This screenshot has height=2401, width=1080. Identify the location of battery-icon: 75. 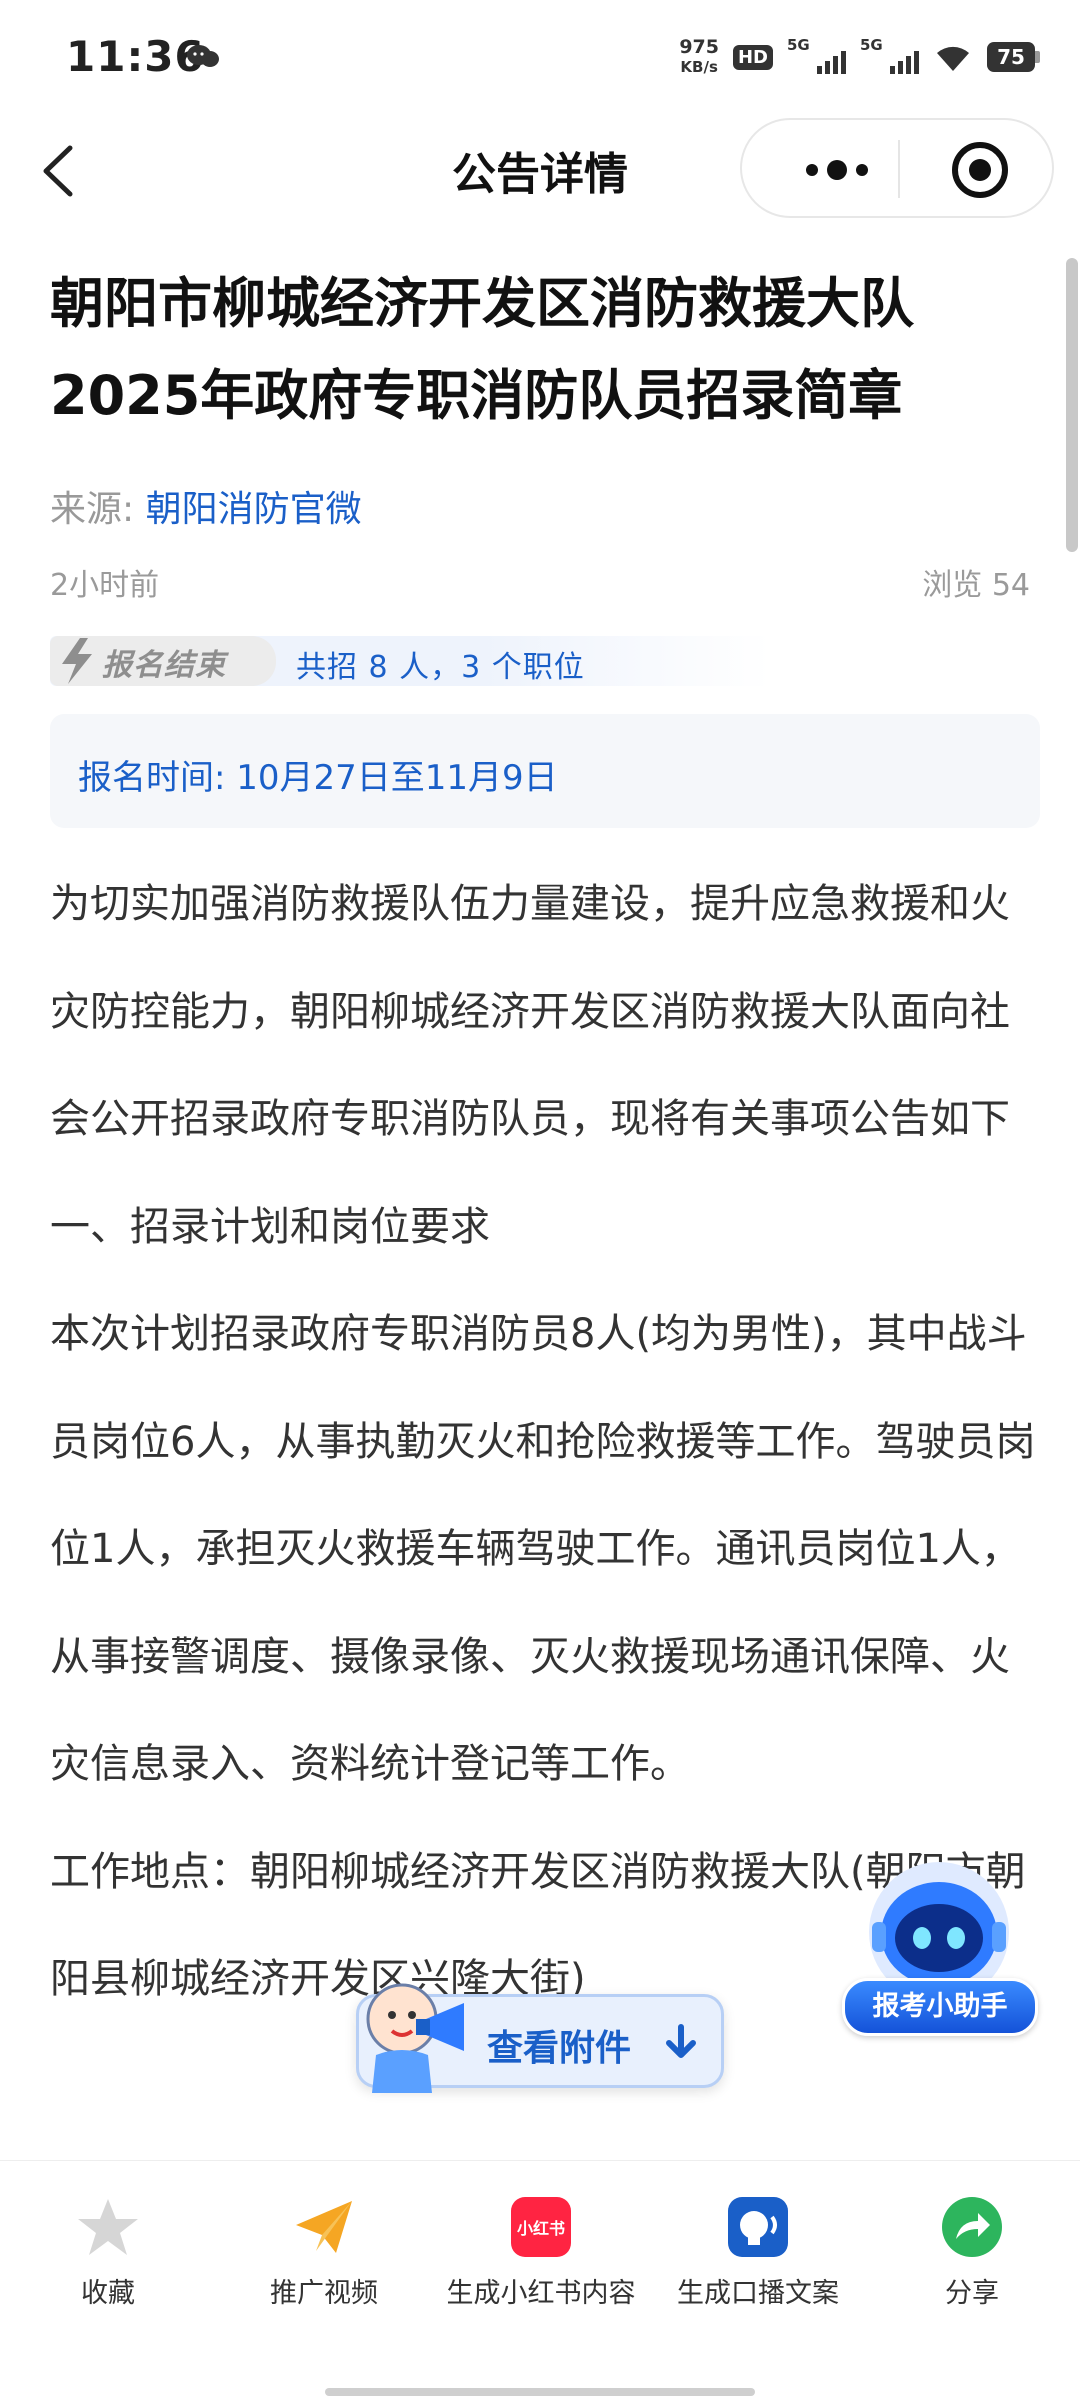
(1013, 57).